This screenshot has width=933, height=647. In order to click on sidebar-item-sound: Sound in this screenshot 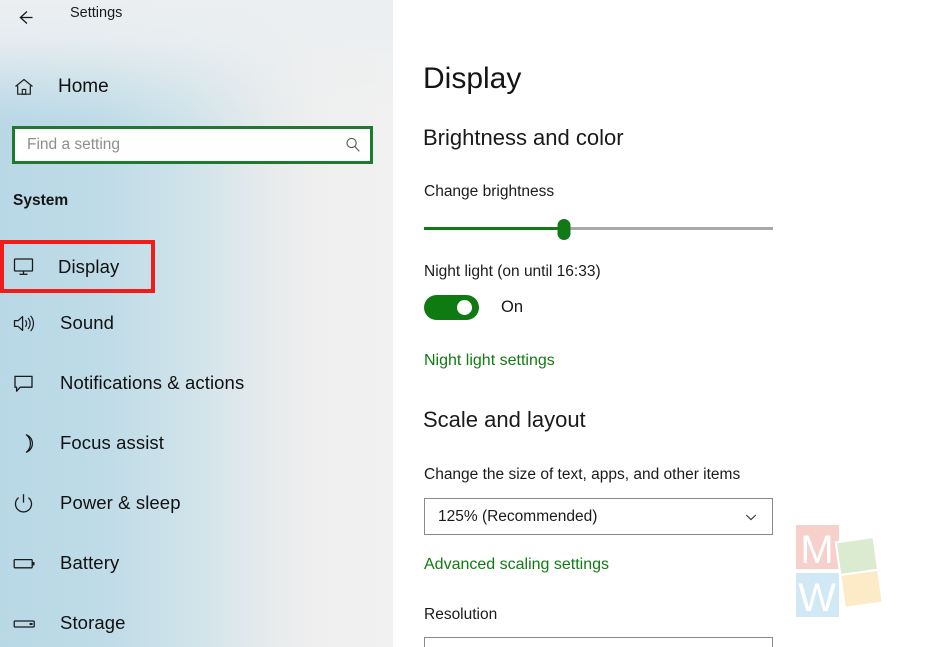, I will do `click(196, 323)`.